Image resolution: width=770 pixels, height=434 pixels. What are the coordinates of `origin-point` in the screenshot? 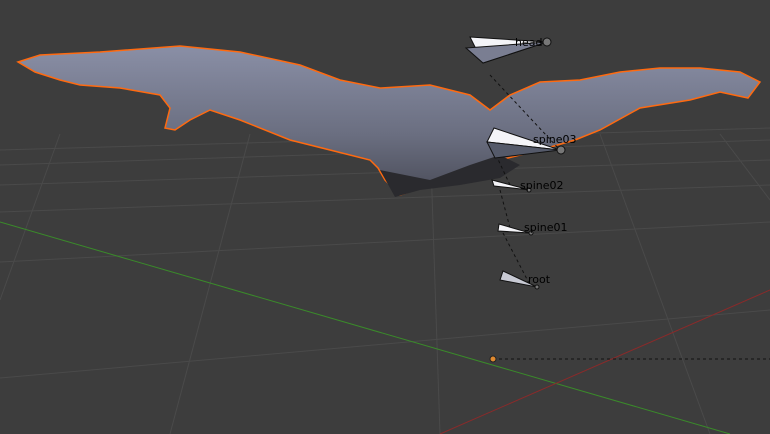 It's located at (493, 359).